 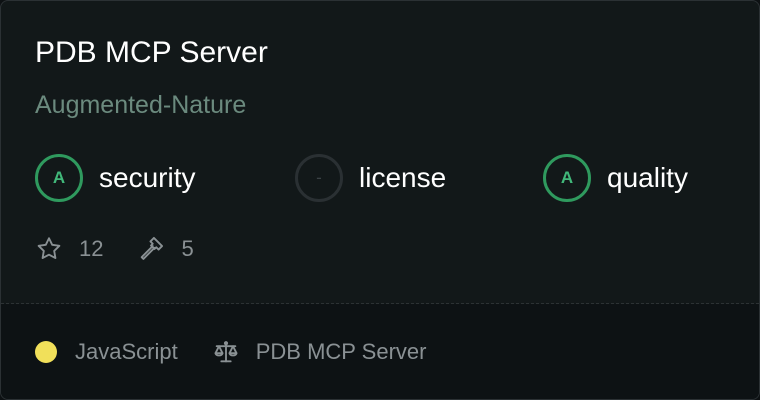 I want to click on owner-link: Augmented-Nature, so click(x=140, y=105).